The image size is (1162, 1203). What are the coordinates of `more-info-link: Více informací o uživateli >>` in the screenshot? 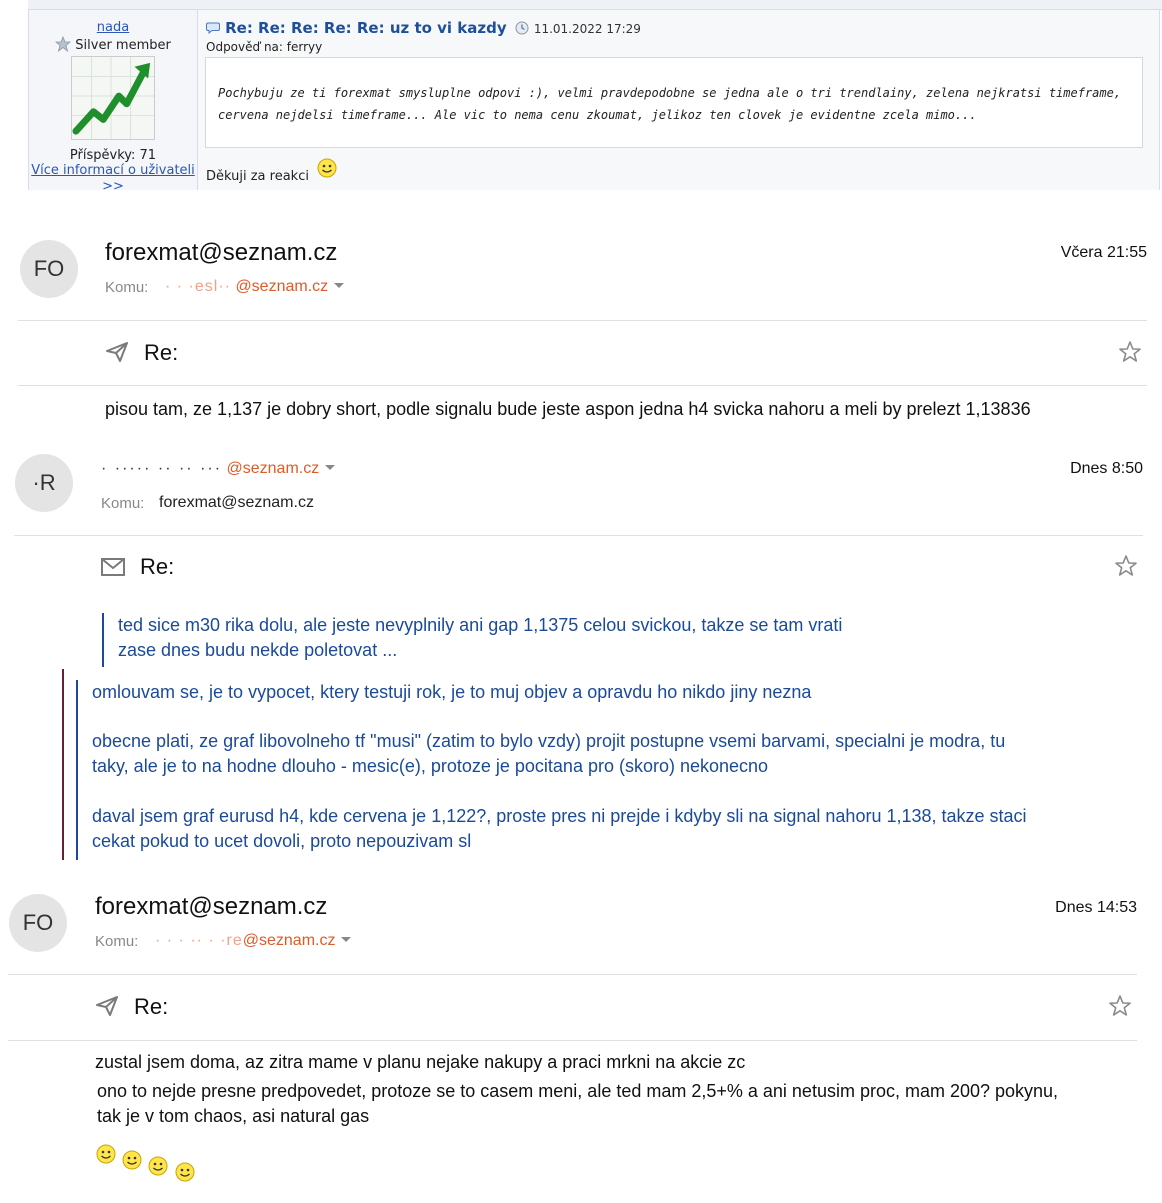 It's located at (113, 176).